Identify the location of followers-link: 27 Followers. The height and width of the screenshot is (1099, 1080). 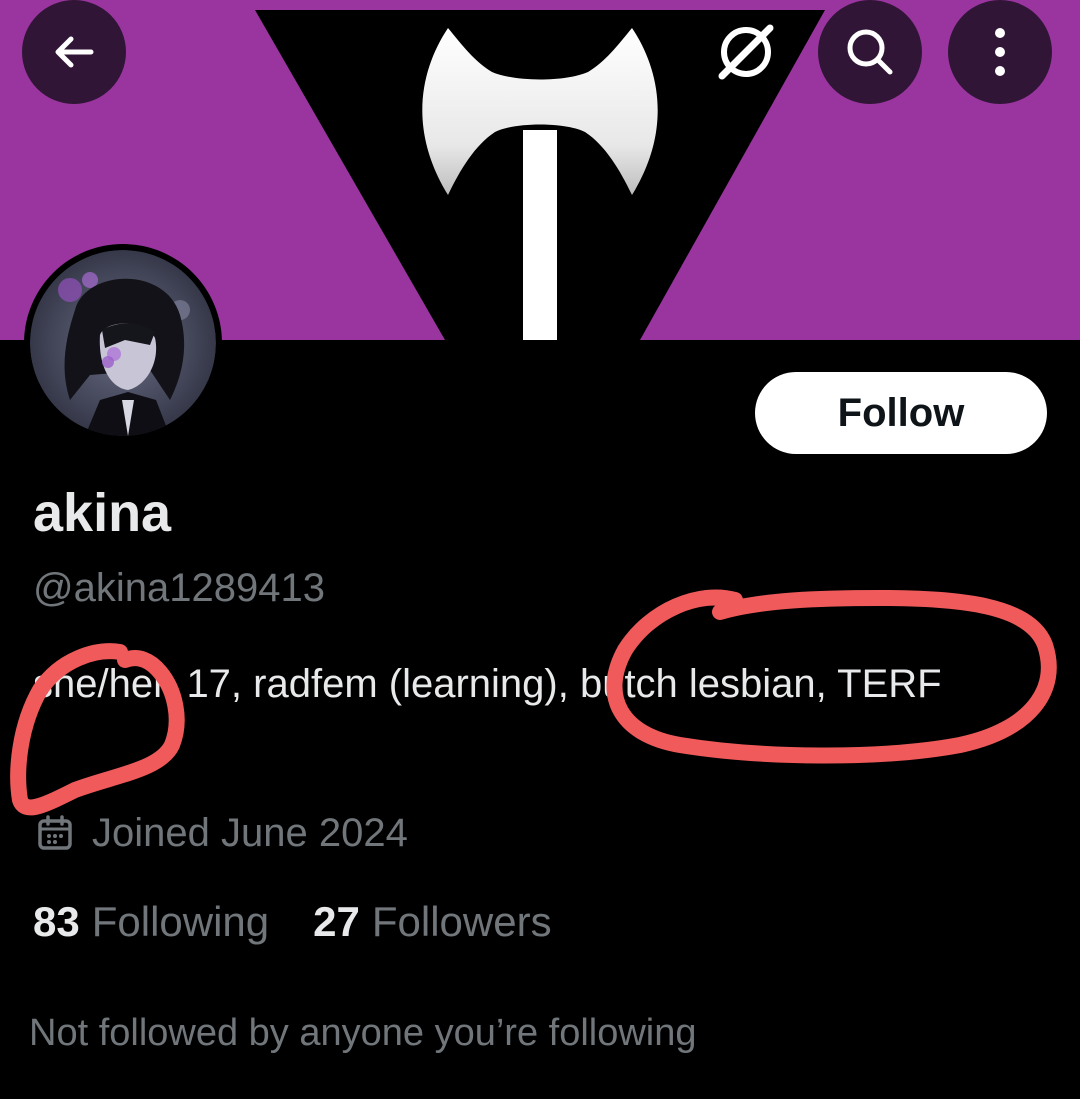
(432, 922).